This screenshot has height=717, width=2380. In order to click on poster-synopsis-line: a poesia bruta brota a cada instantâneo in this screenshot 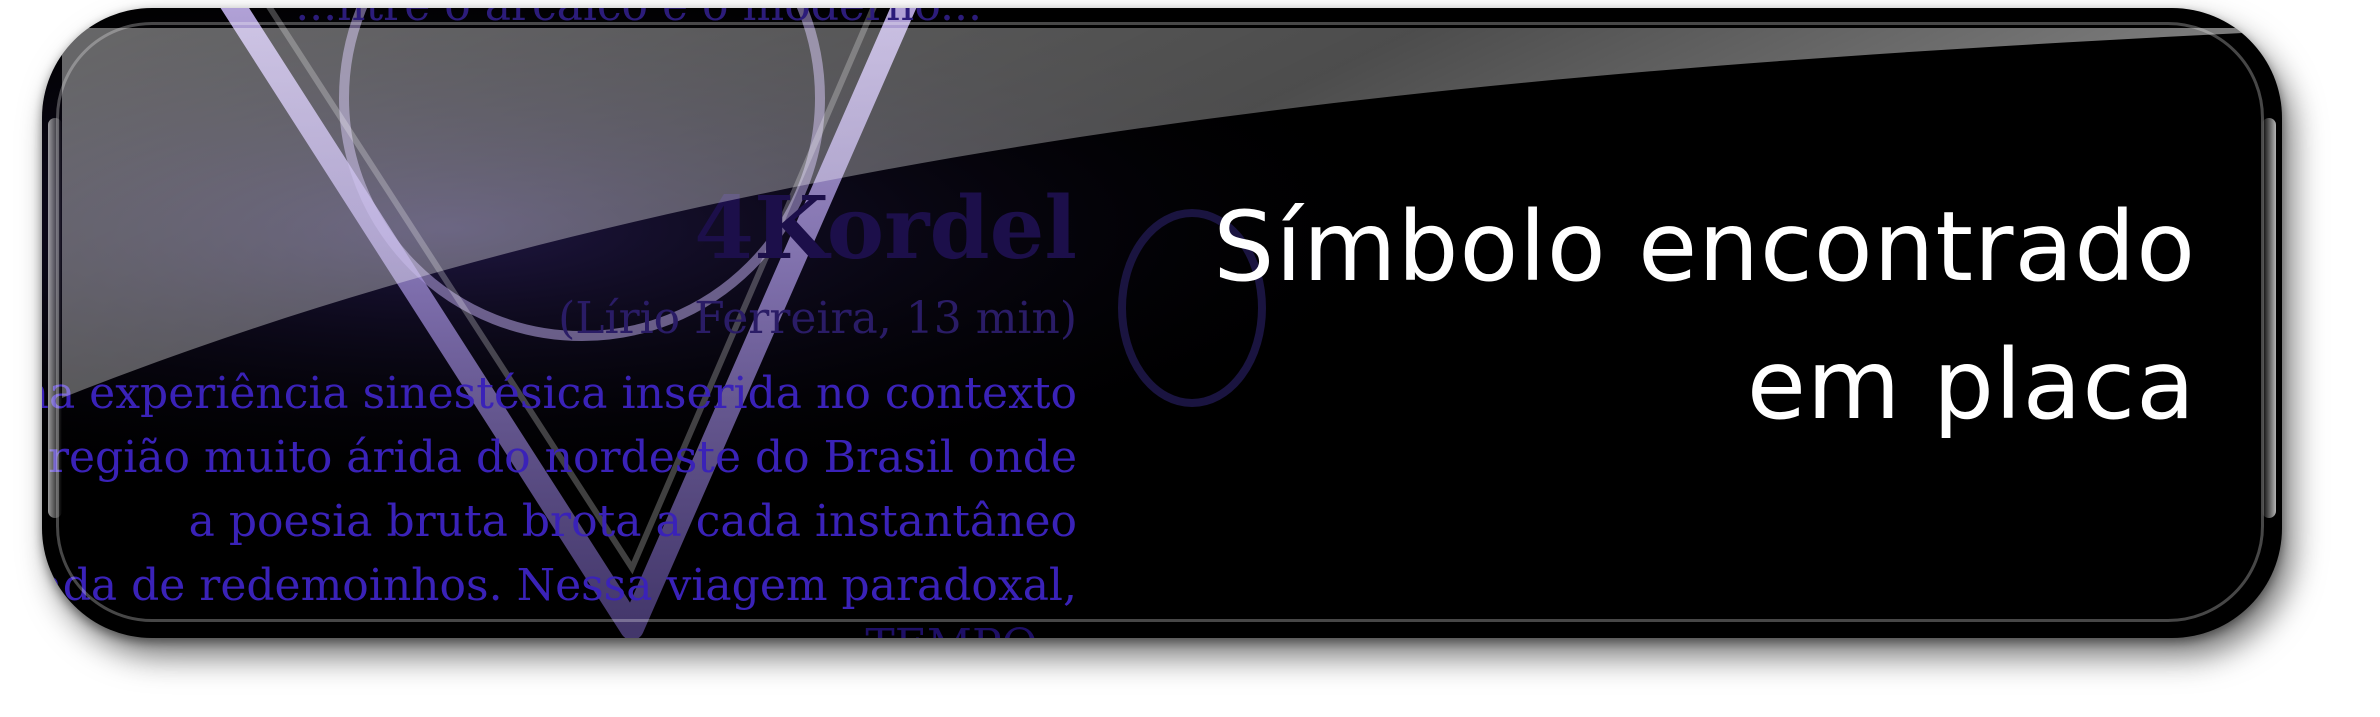, I will do `click(632, 521)`.